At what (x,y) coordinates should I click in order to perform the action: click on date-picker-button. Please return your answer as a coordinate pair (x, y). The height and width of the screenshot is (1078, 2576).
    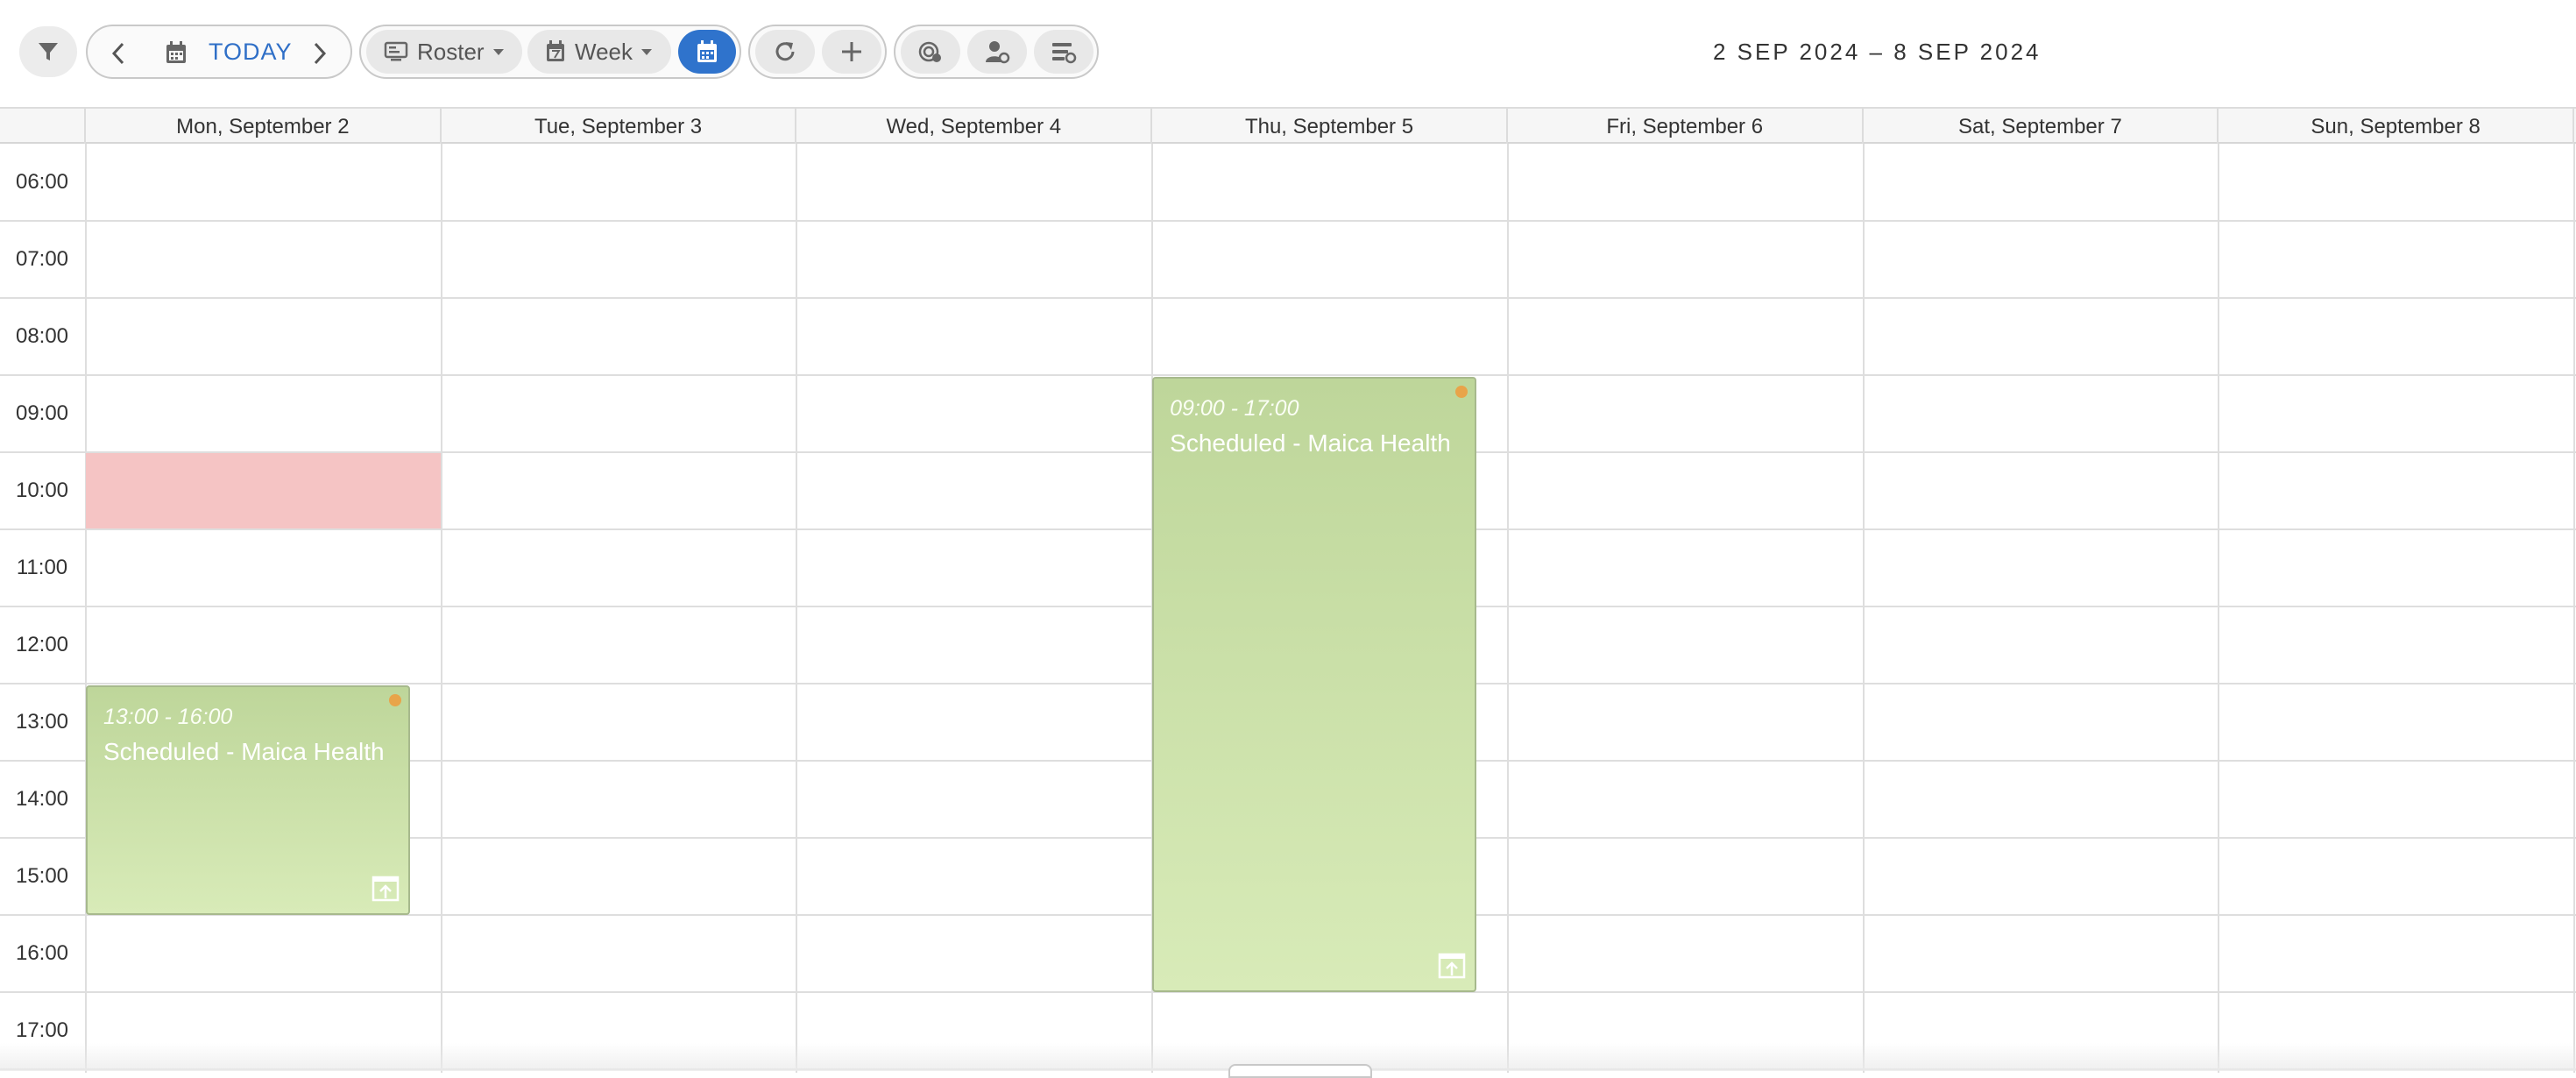
    Looking at the image, I should click on (707, 52).